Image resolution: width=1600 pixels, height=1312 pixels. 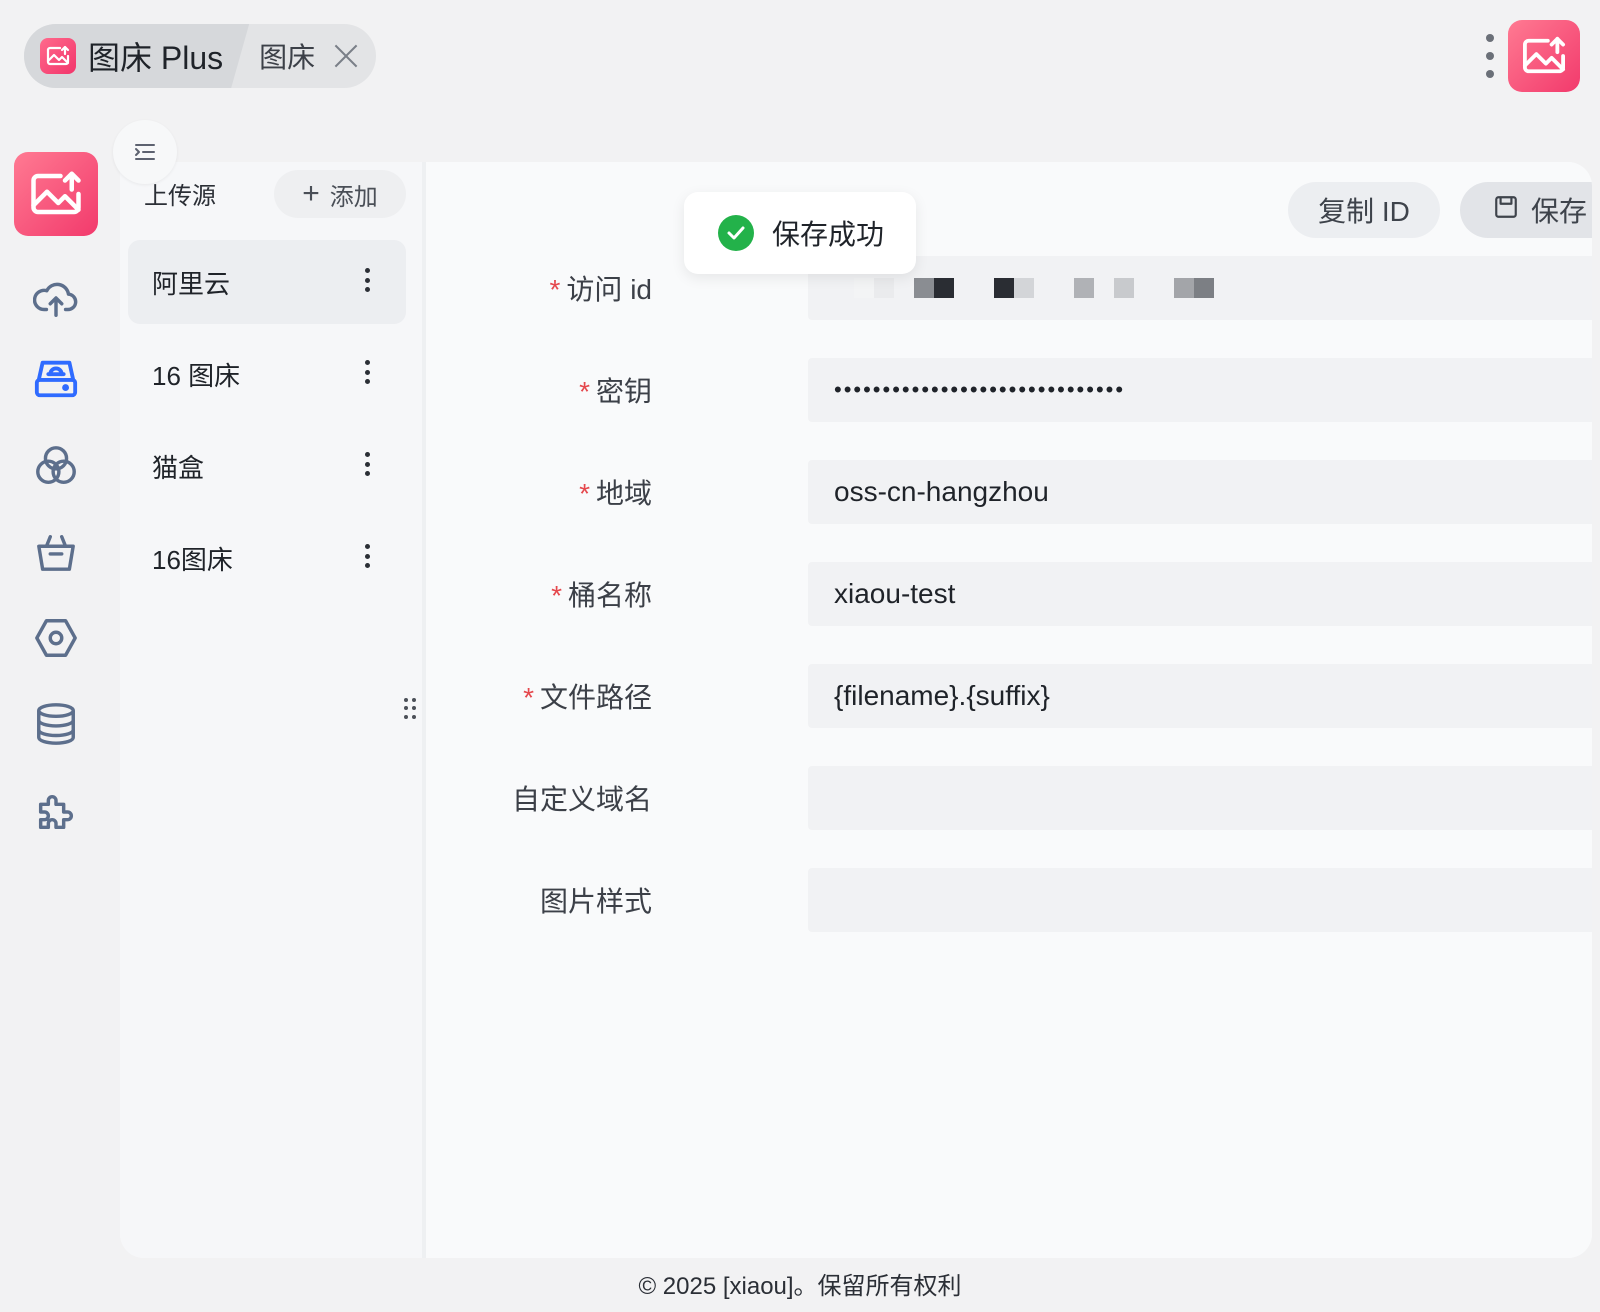 I want to click on tab-bar: 图床 Plus 图床, so click(x=200, y=56).